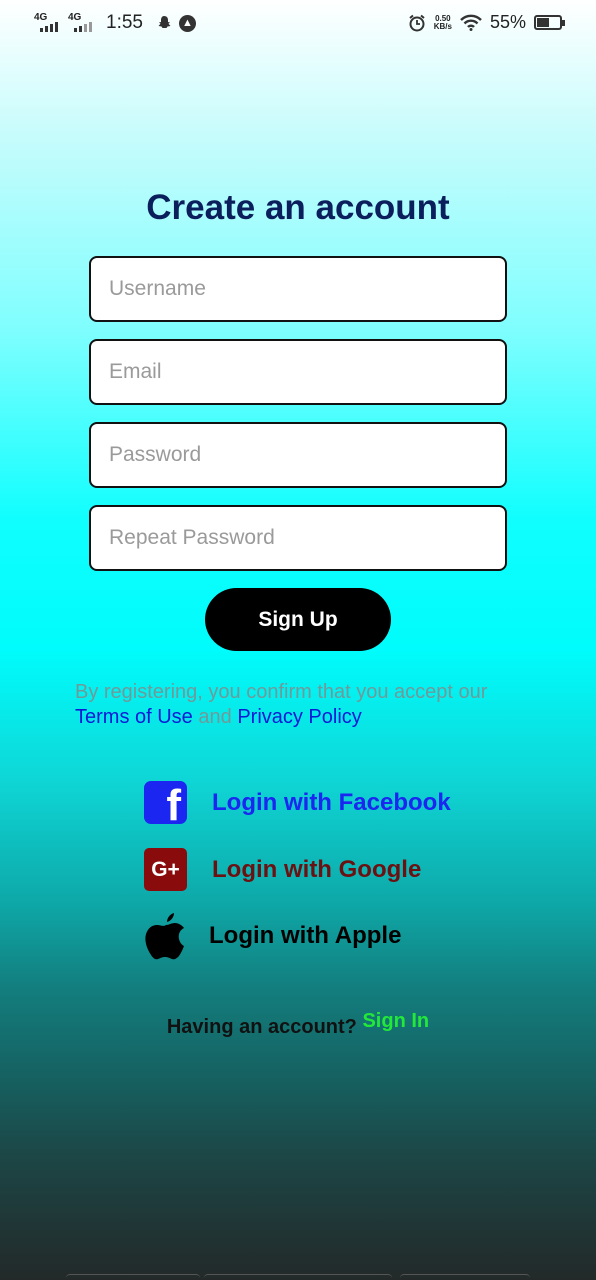 Image resolution: width=596 pixels, height=1280 pixels. I want to click on status-right: 0.50 KB/s 55%, so click(486, 22).